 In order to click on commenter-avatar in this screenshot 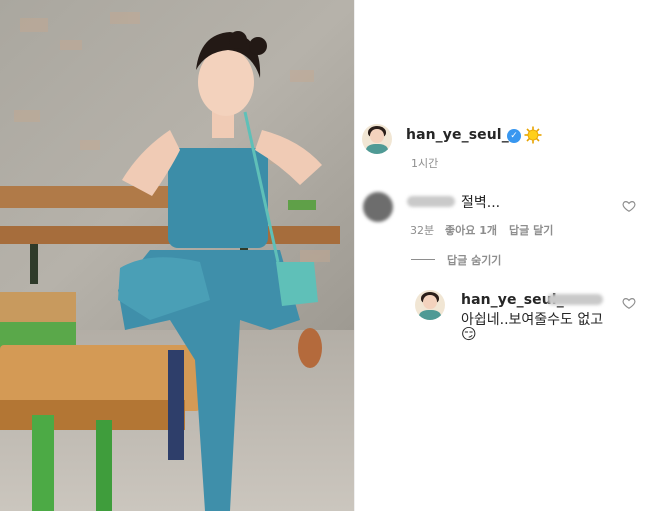, I will do `click(378, 207)`.